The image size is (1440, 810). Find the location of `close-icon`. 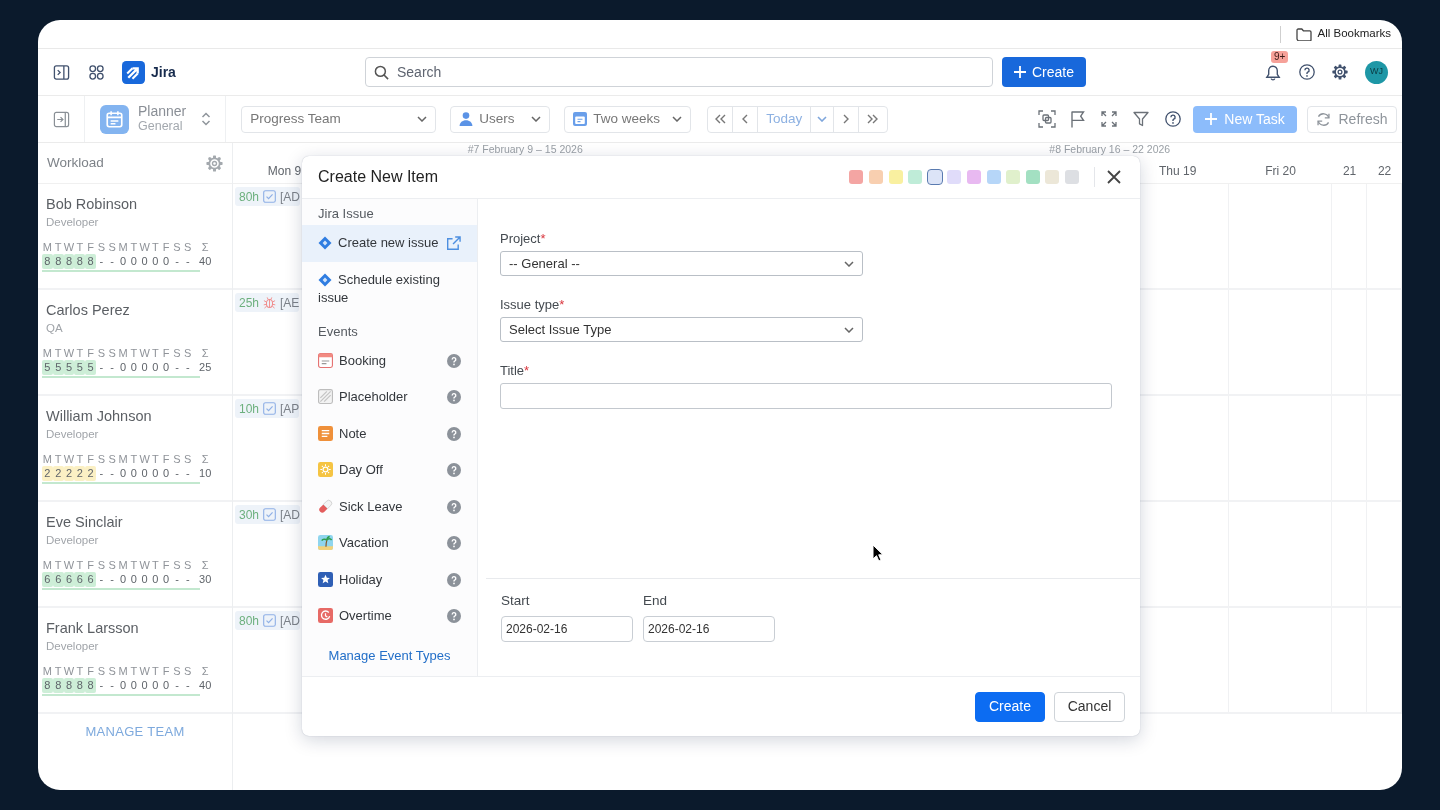

close-icon is located at coordinates (1114, 177).